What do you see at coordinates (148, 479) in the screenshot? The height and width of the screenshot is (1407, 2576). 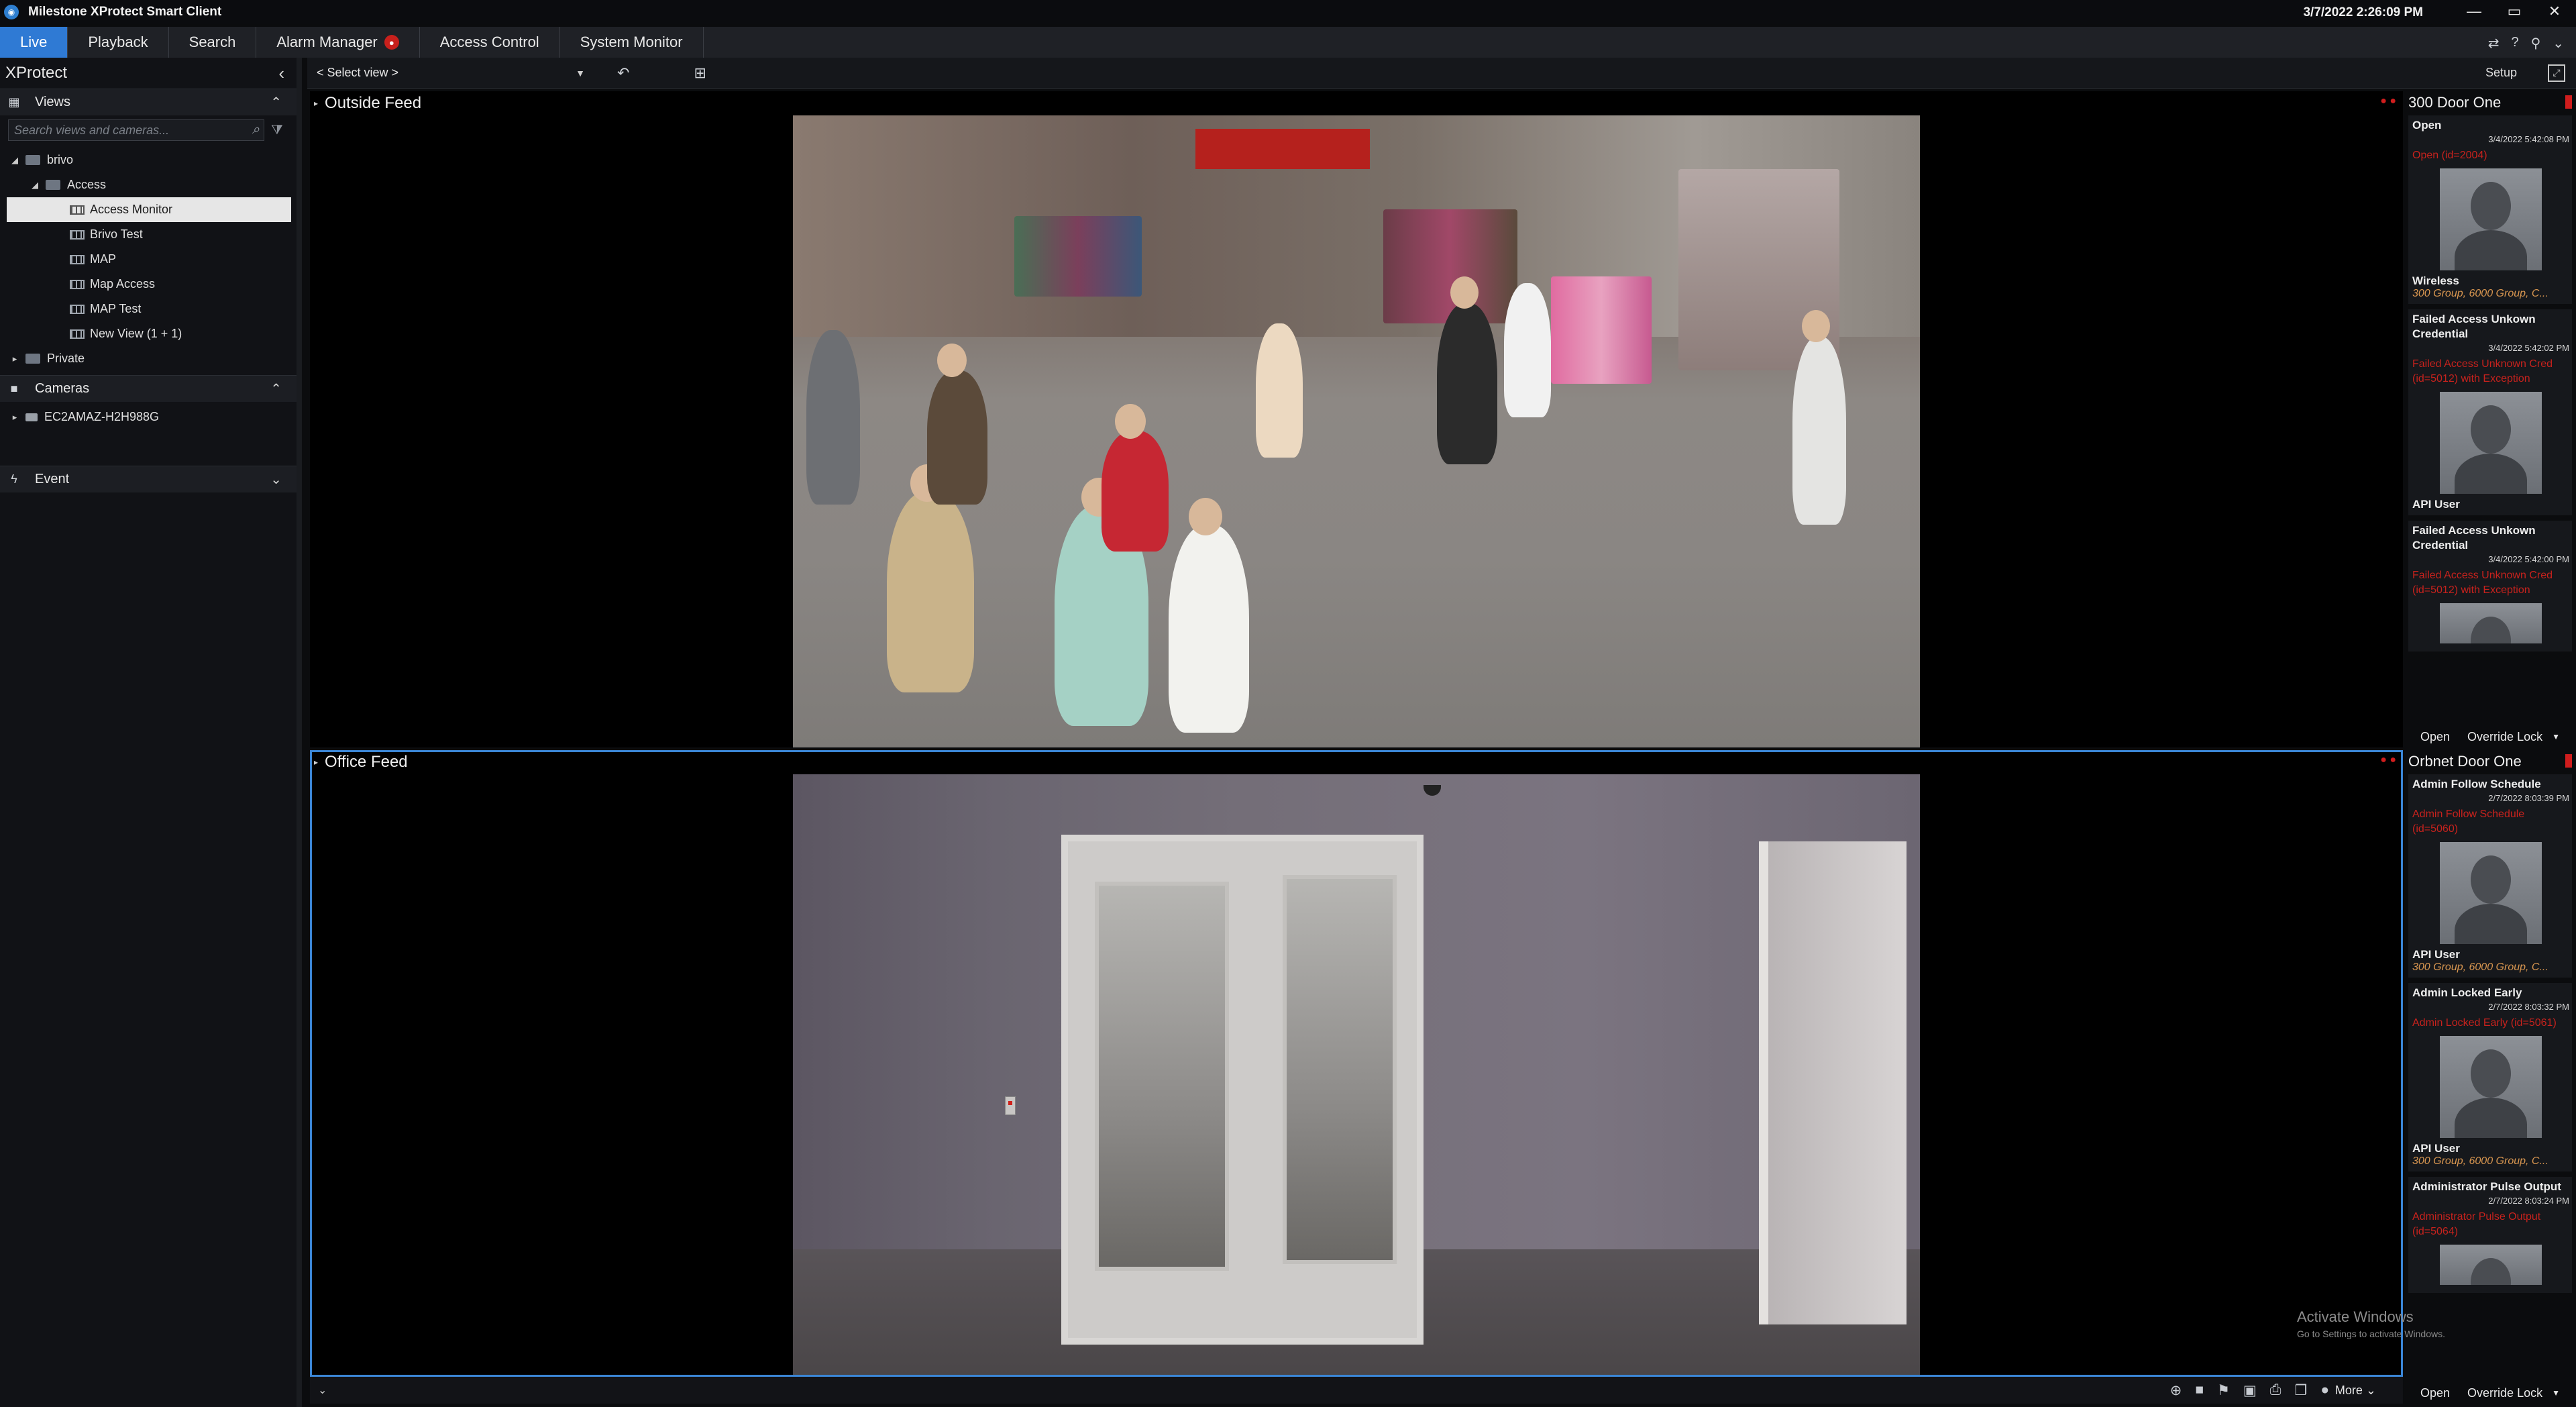 I see `event-section-header: ϟ Event ⌄` at bounding box center [148, 479].